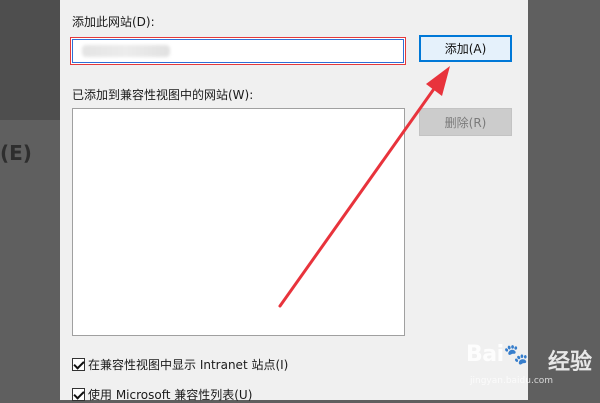 The width and height of the screenshot is (600, 403). I want to click on sites-list-label: 已添加到兼容性视图中的网站(W):, so click(163, 95).